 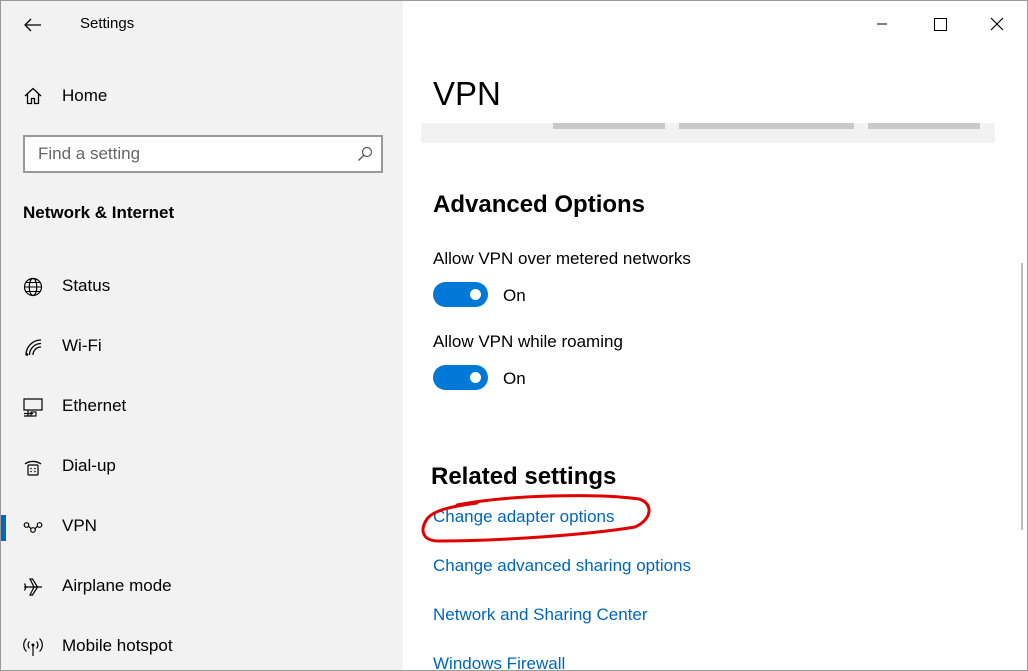 What do you see at coordinates (202, 96) in the screenshot?
I see `sidebar-item-home: Home` at bounding box center [202, 96].